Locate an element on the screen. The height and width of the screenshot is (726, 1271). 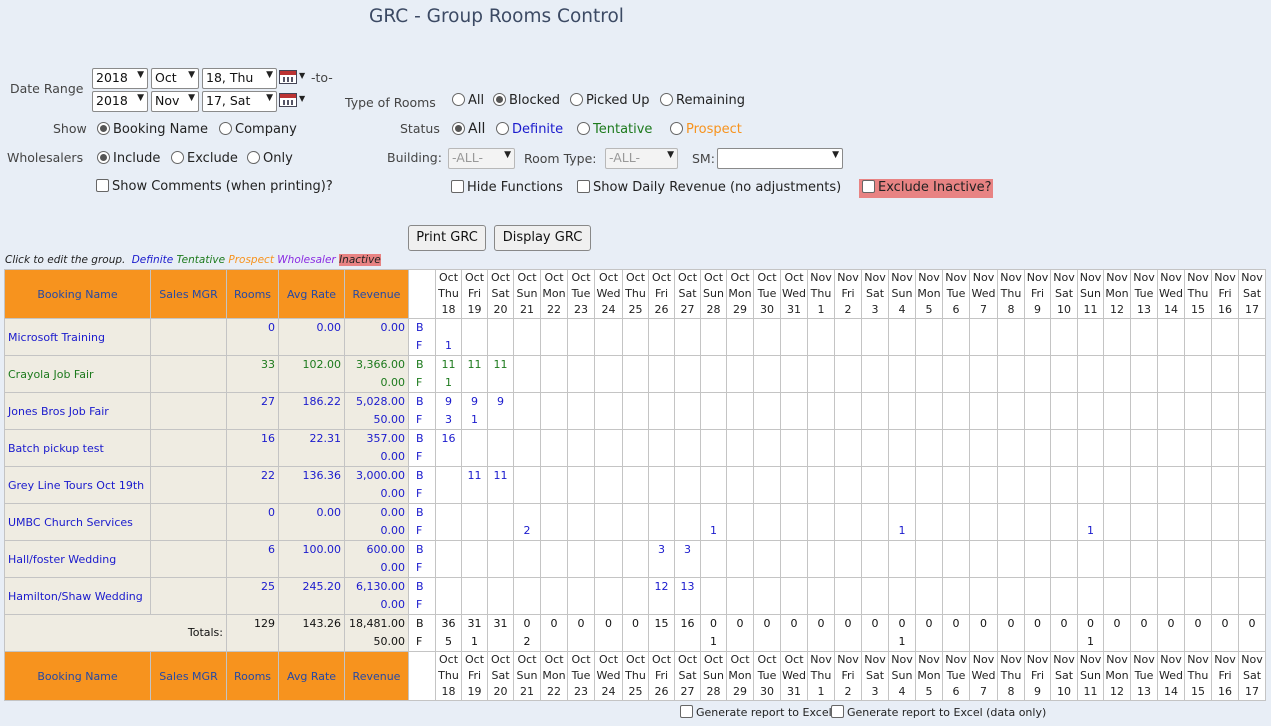
status-all-radio: All is located at coordinates (468, 129).